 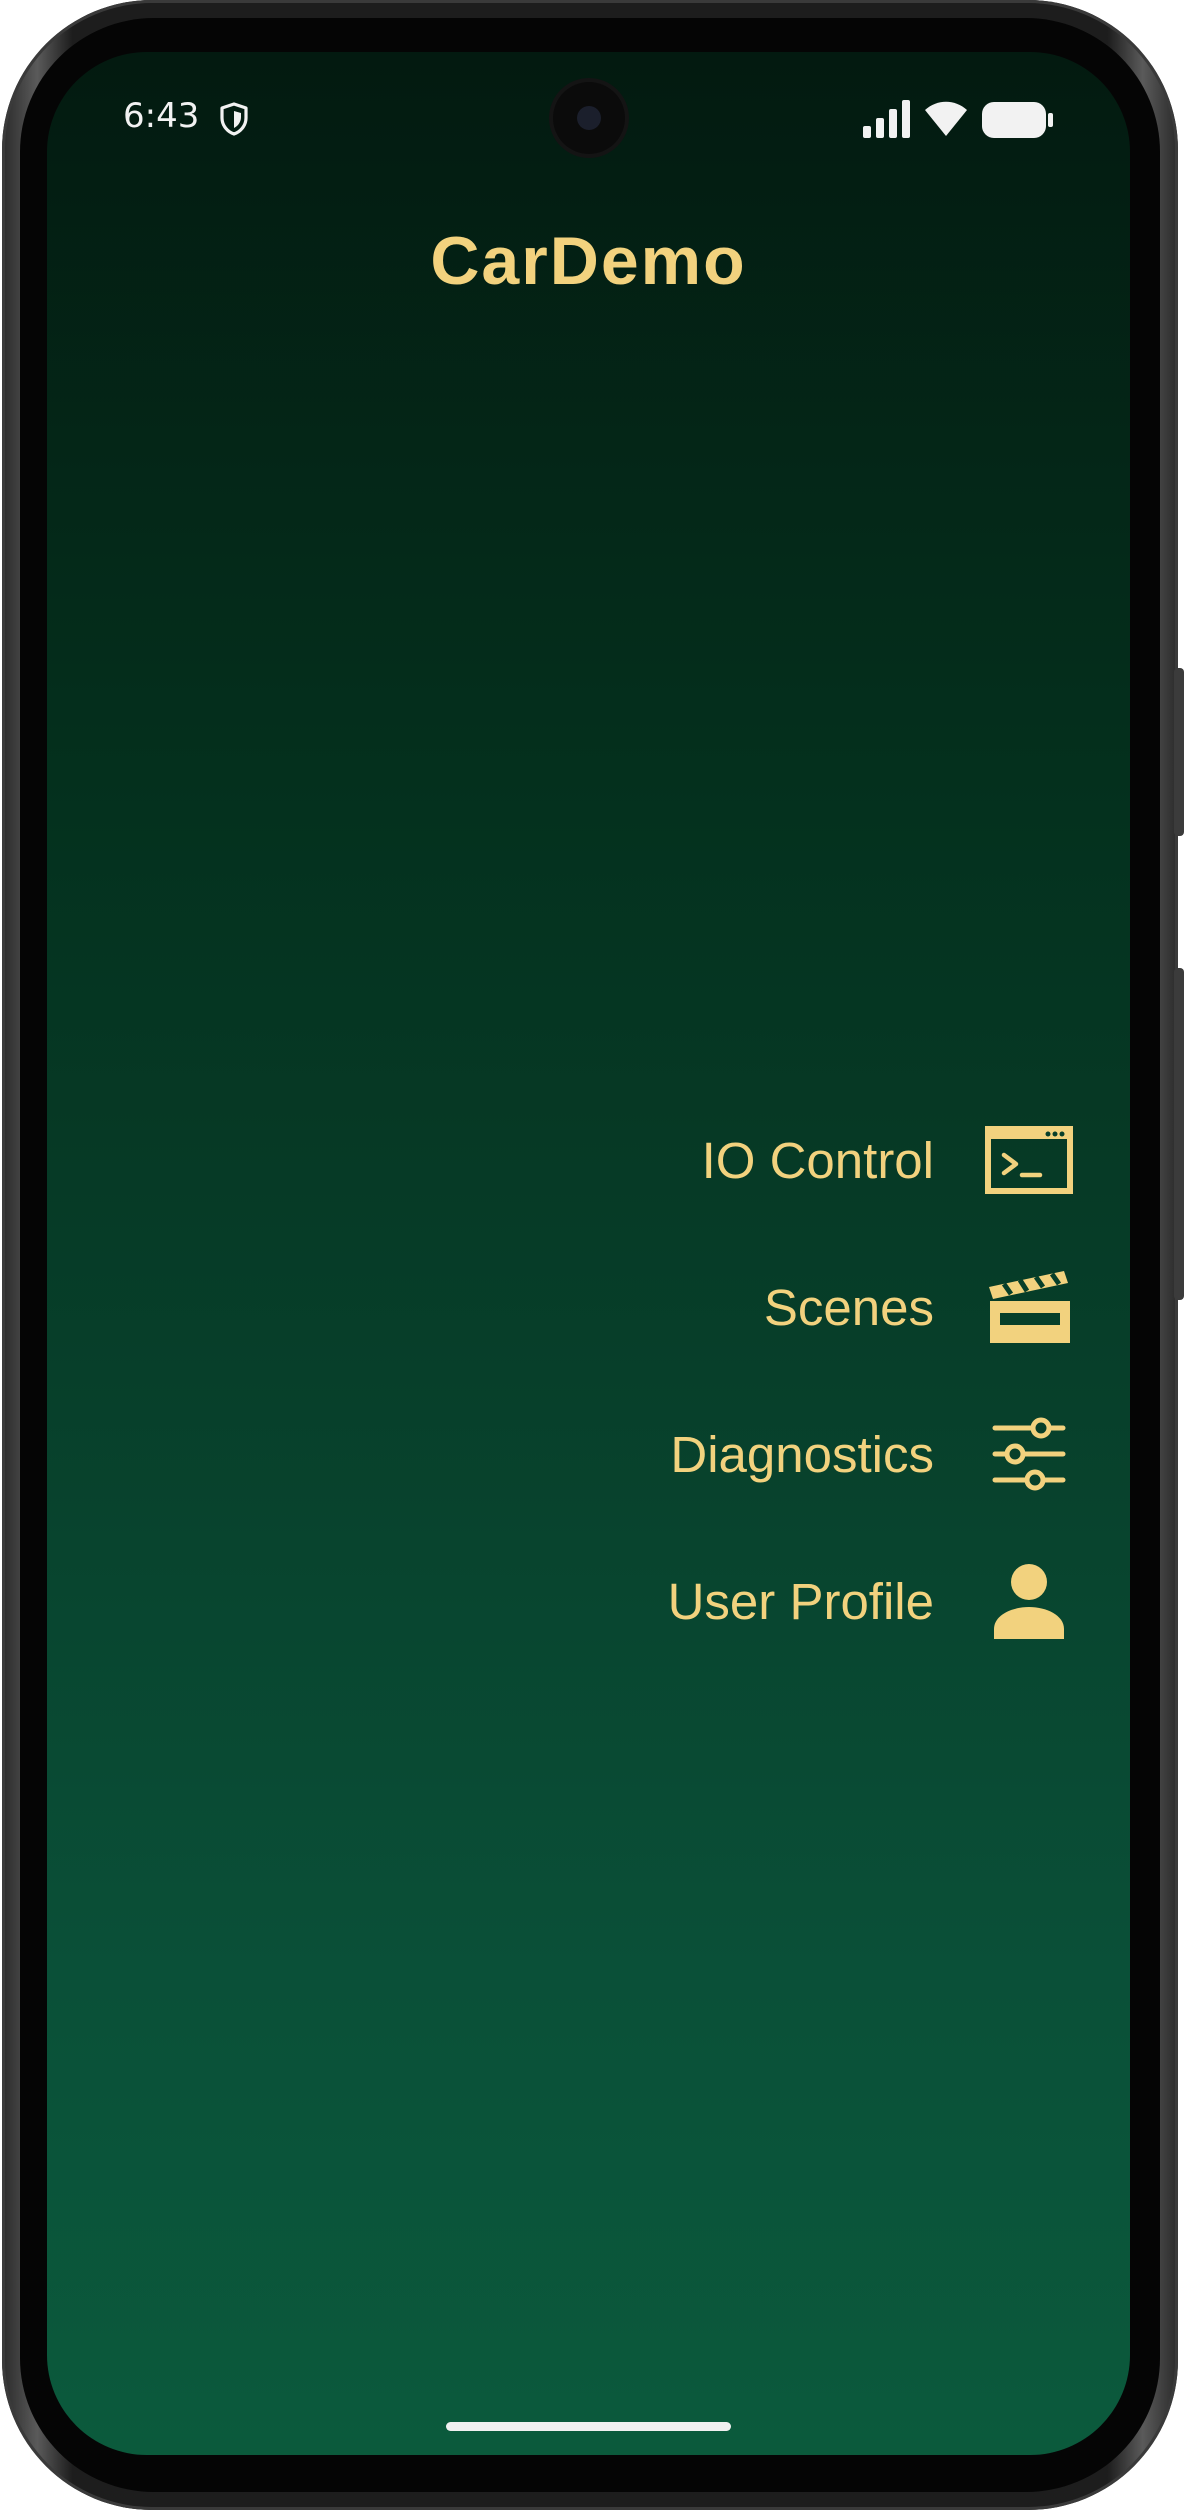 What do you see at coordinates (589, 118) in the screenshot?
I see `front-camera` at bounding box center [589, 118].